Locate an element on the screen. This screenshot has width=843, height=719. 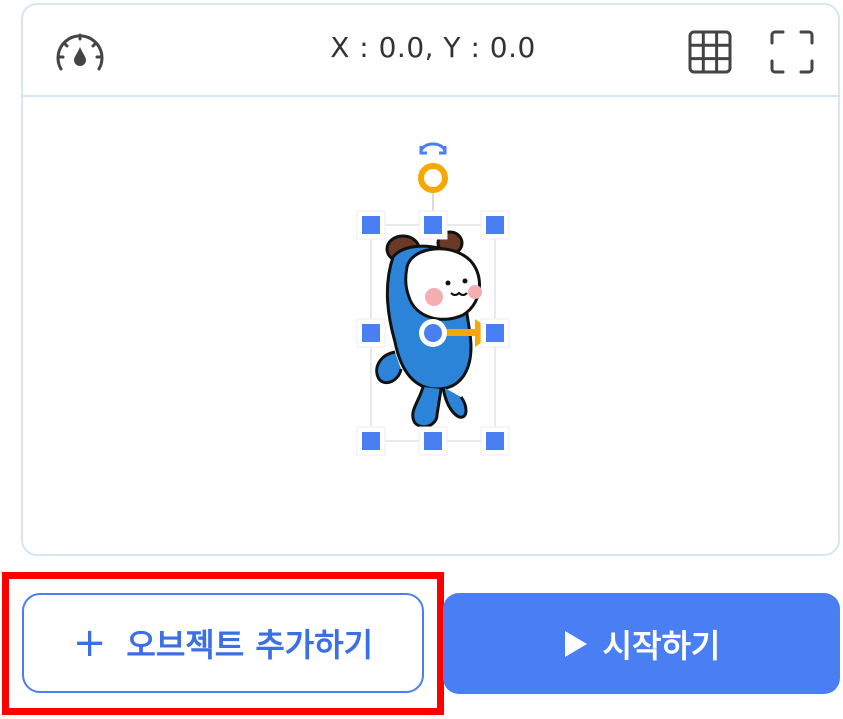
add-object-button: + 오브젝트 추가하기 is located at coordinates (223, 643).